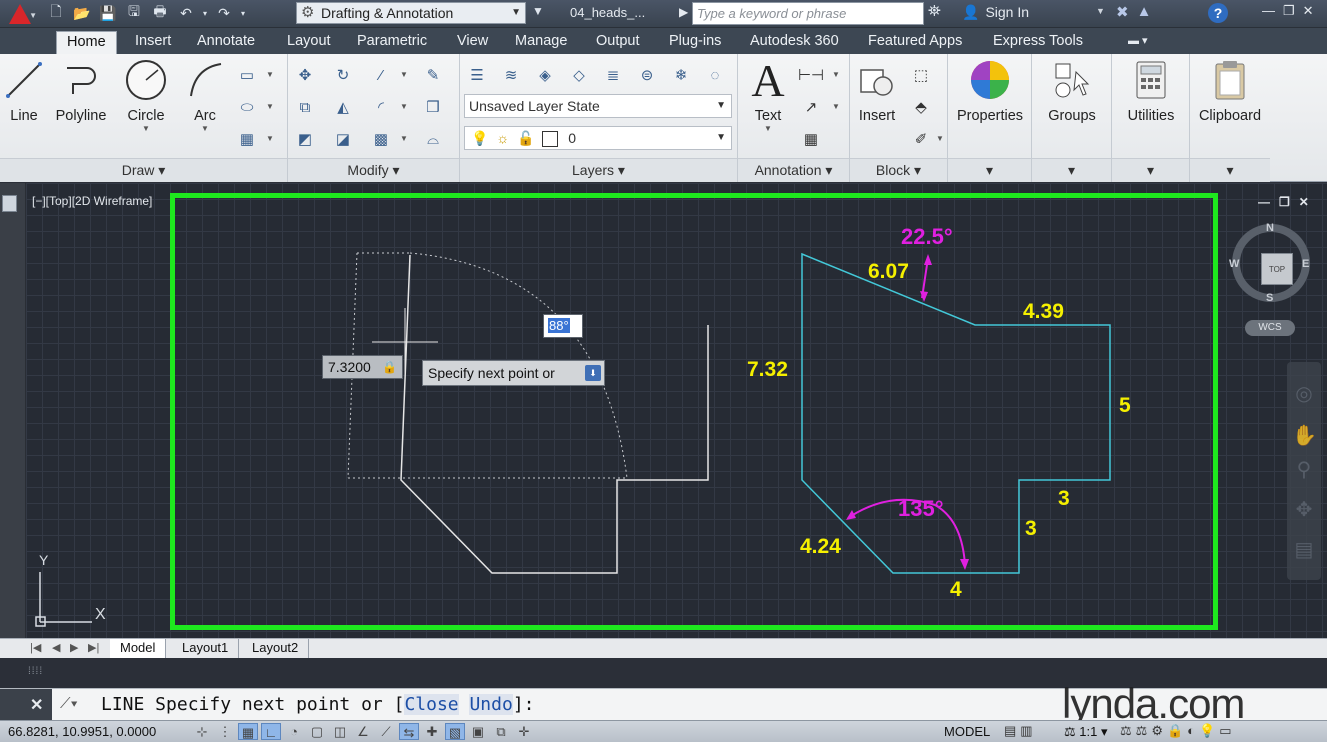  Describe the element at coordinates (967, 731) in the screenshot. I see `model-space-button: MODEL` at that location.